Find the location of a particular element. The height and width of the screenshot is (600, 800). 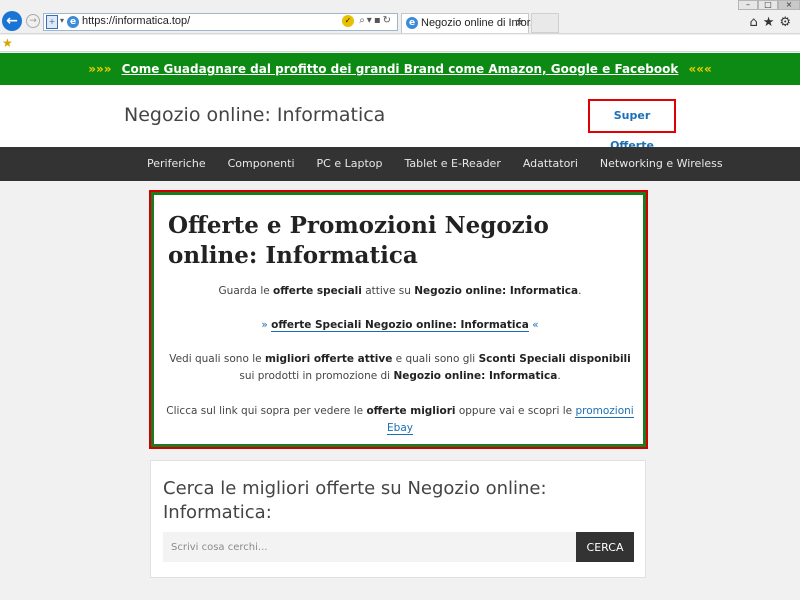

favorites-bar: ★ is located at coordinates (400, 43).